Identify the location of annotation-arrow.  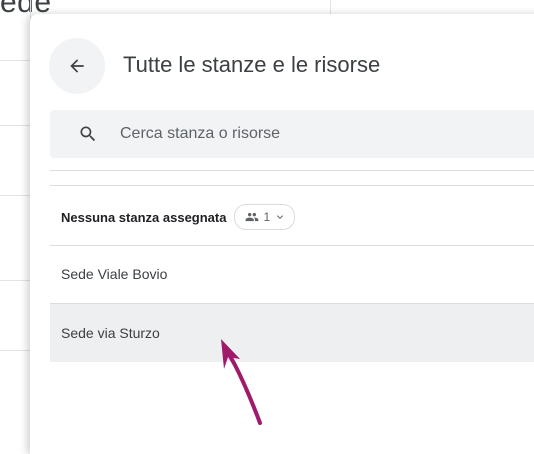
(241, 382).